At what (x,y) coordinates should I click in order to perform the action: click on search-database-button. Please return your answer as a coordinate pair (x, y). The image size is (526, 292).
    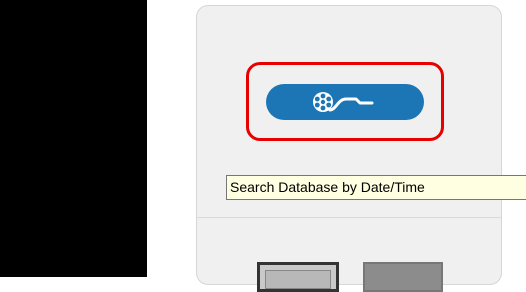
    Looking at the image, I should click on (345, 102).